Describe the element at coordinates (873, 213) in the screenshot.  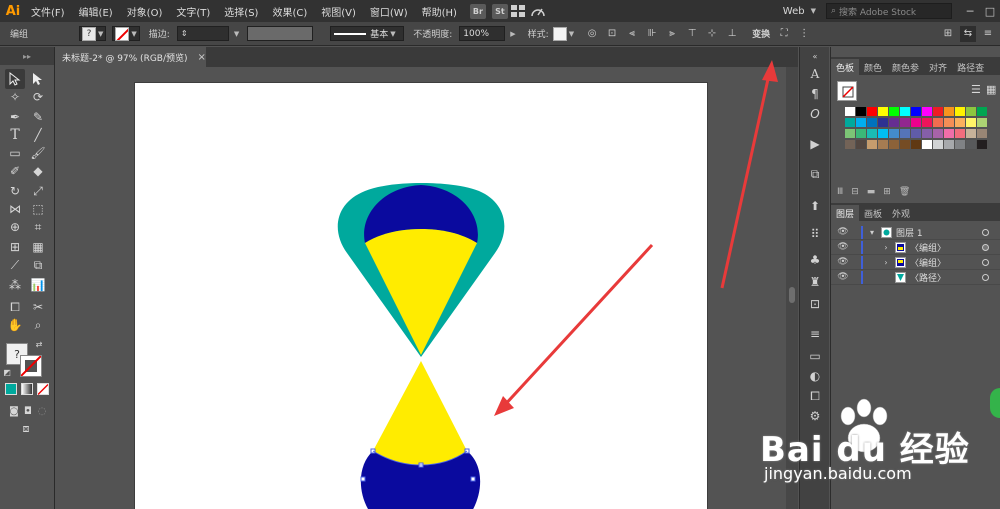
I see `tab-artboards: 画板` at that location.